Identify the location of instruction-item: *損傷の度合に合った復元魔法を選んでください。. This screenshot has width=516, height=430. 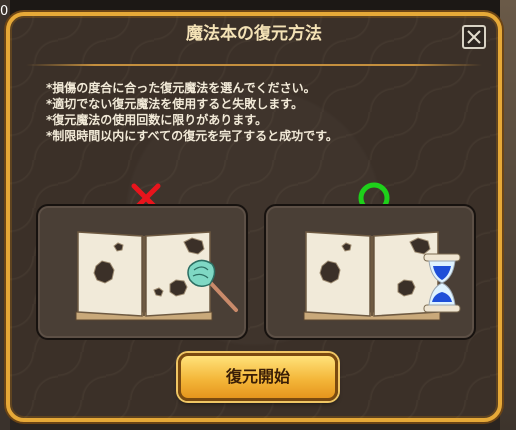
(181, 88).